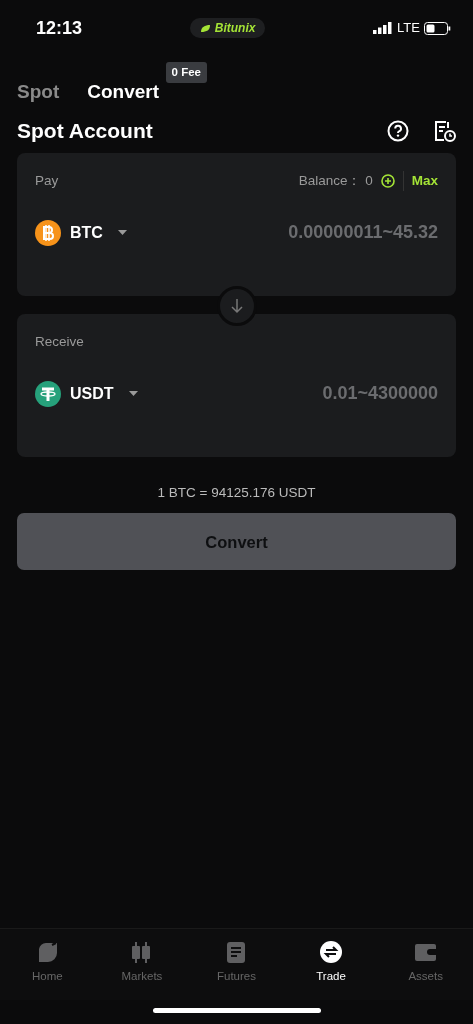  I want to click on help-icon, so click(398, 131).